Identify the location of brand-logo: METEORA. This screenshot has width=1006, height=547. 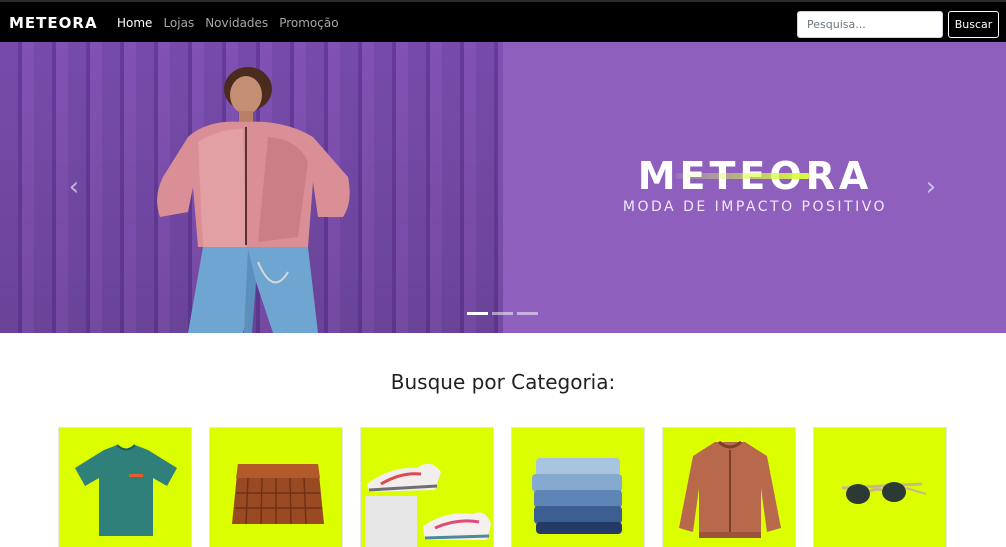
(53, 23).